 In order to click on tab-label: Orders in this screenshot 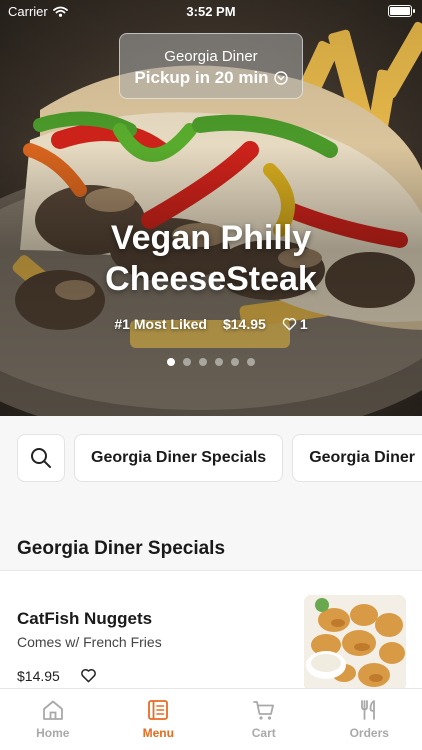, I will do `click(369, 733)`.